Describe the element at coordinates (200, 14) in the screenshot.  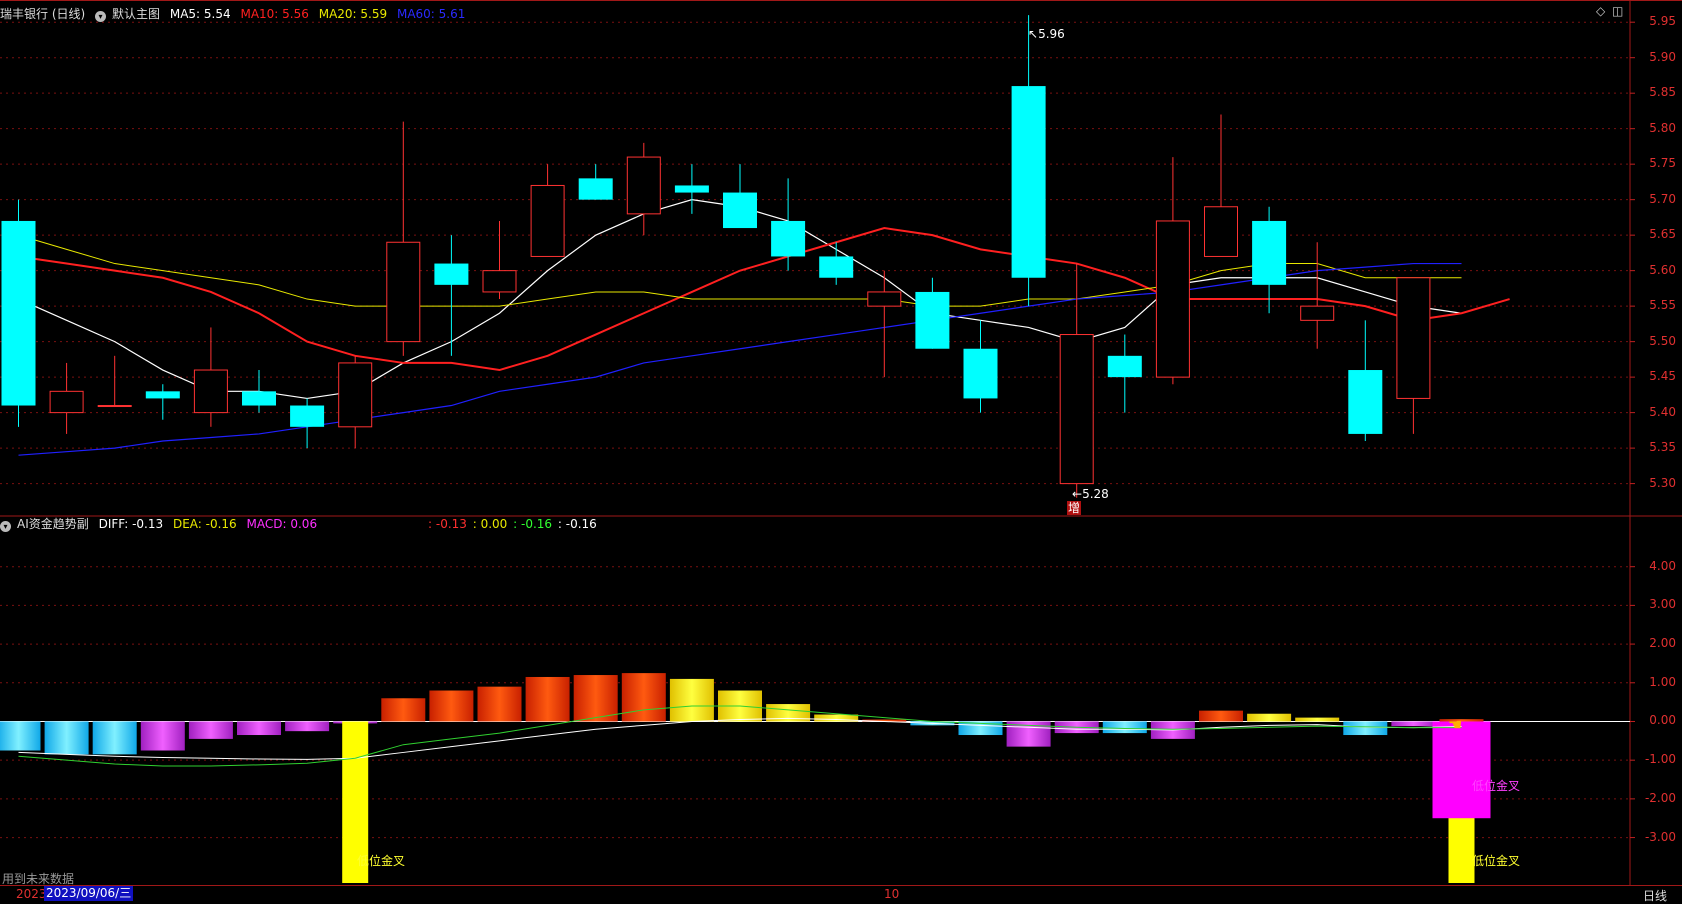
I see `ma5-value: MA5: 5.54` at that location.